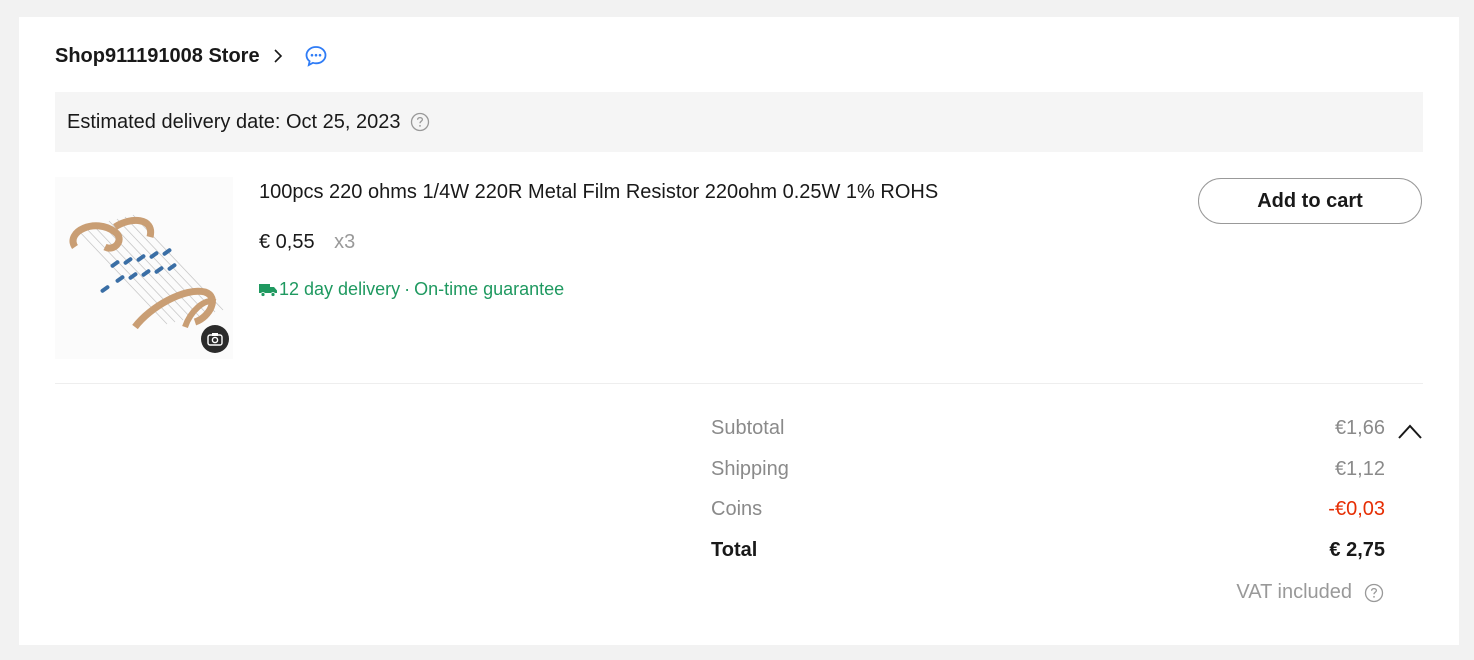  I want to click on chevron-right-icon, so click(278, 56).